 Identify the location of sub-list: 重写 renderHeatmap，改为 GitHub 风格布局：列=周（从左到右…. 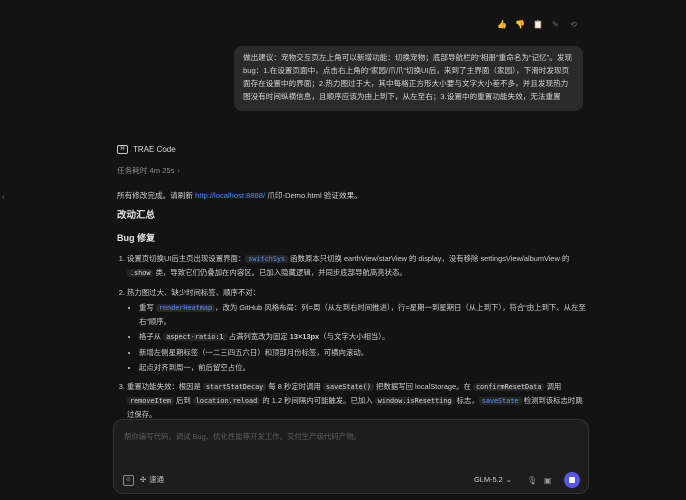
(357, 337).